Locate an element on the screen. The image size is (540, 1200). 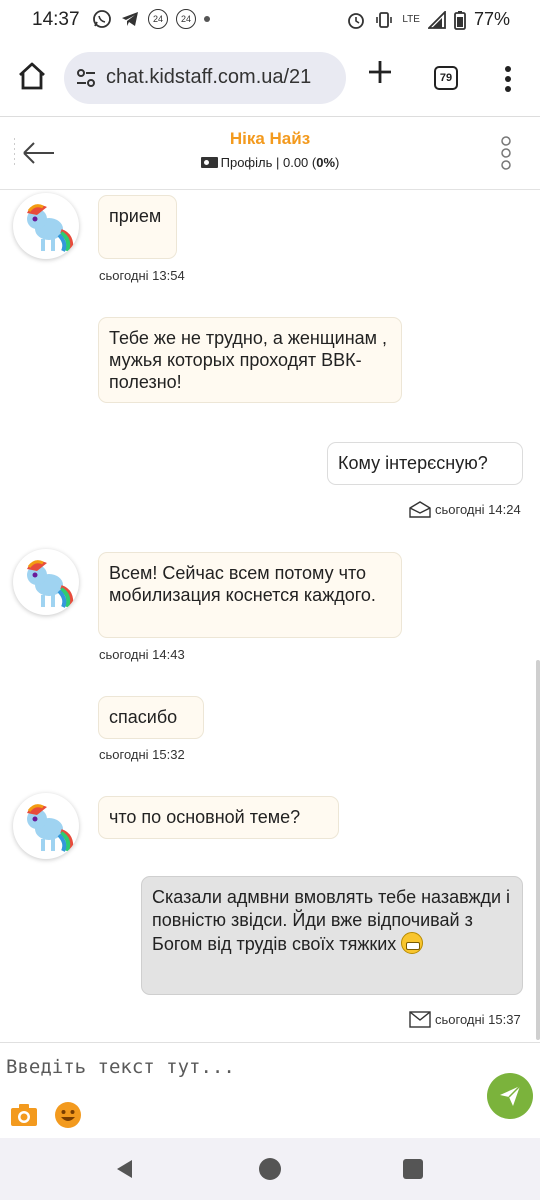
telegram-icon is located at coordinates (130, 19).